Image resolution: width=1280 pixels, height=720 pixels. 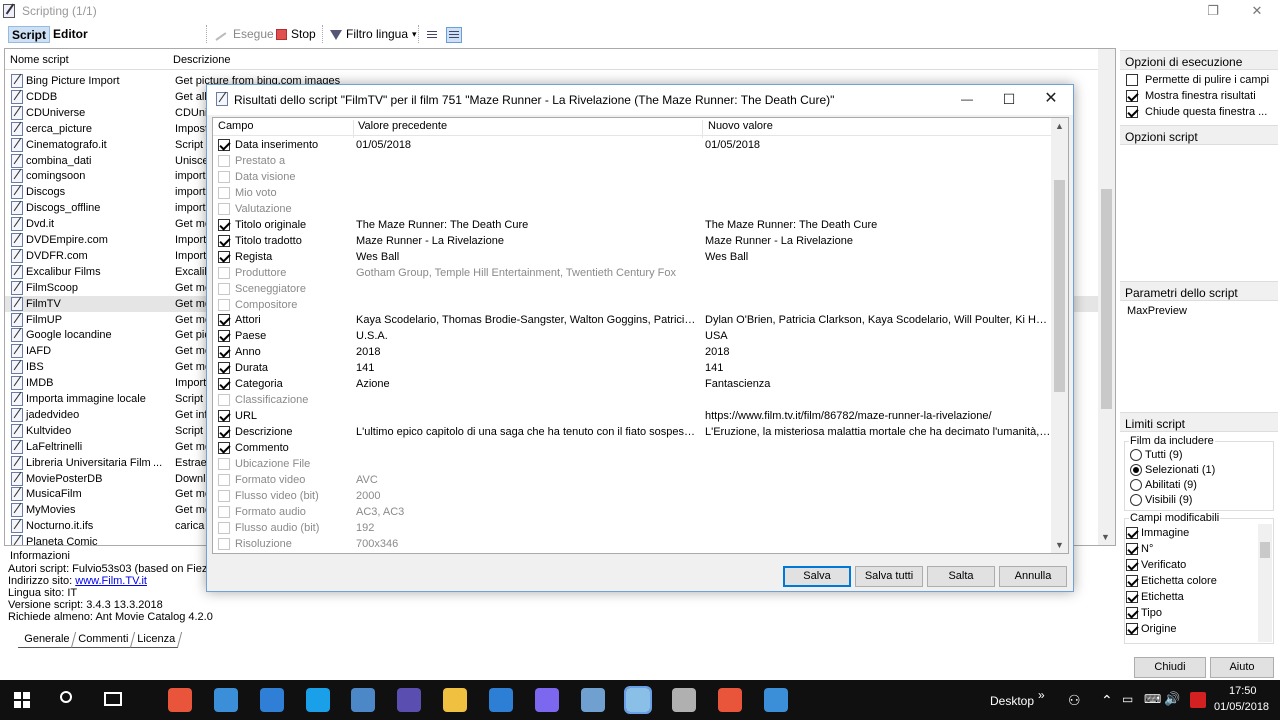 I want to click on clock-date: 01/05/2018, so click(x=1241, y=707).